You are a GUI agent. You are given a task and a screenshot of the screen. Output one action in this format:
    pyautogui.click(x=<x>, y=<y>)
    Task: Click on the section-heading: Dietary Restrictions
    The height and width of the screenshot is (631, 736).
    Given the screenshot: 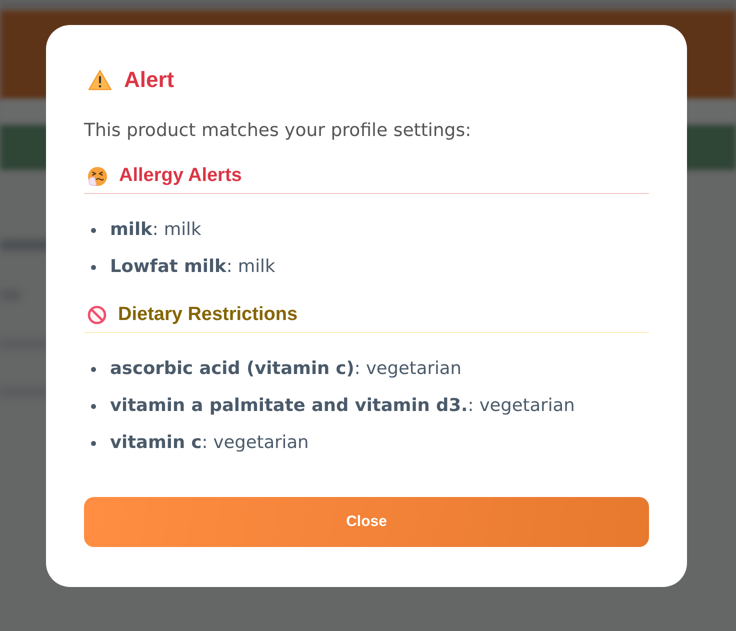 What is the action you would take?
    pyautogui.click(x=208, y=315)
    